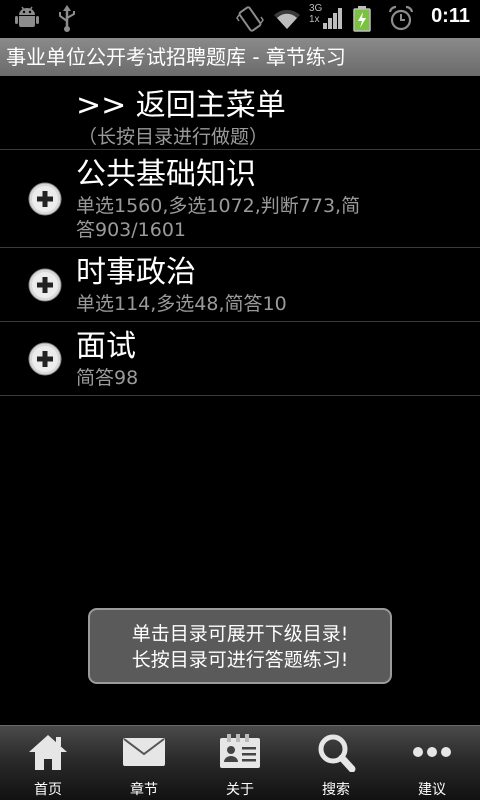 The width and height of the screenshot is (480, 800). What do you see at coordinates (332, 18) in the screenshot?
I see `signal-icon` at bounding box center [332, 18].